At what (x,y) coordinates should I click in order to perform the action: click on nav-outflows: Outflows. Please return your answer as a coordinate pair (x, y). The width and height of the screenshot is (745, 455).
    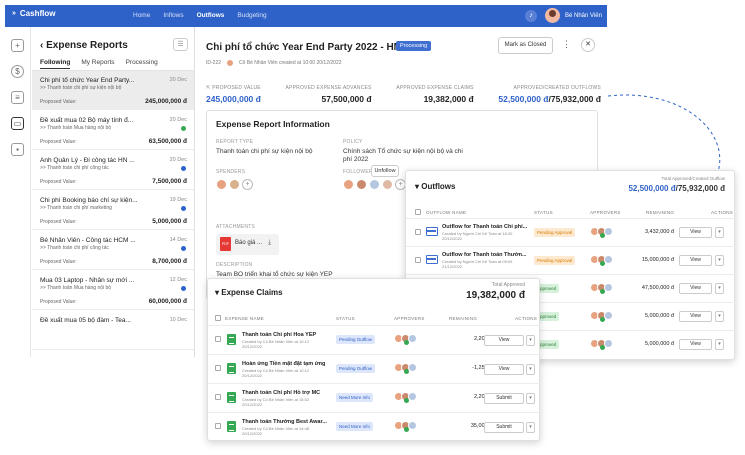
    Looking at the image, I should click on (211, 15).